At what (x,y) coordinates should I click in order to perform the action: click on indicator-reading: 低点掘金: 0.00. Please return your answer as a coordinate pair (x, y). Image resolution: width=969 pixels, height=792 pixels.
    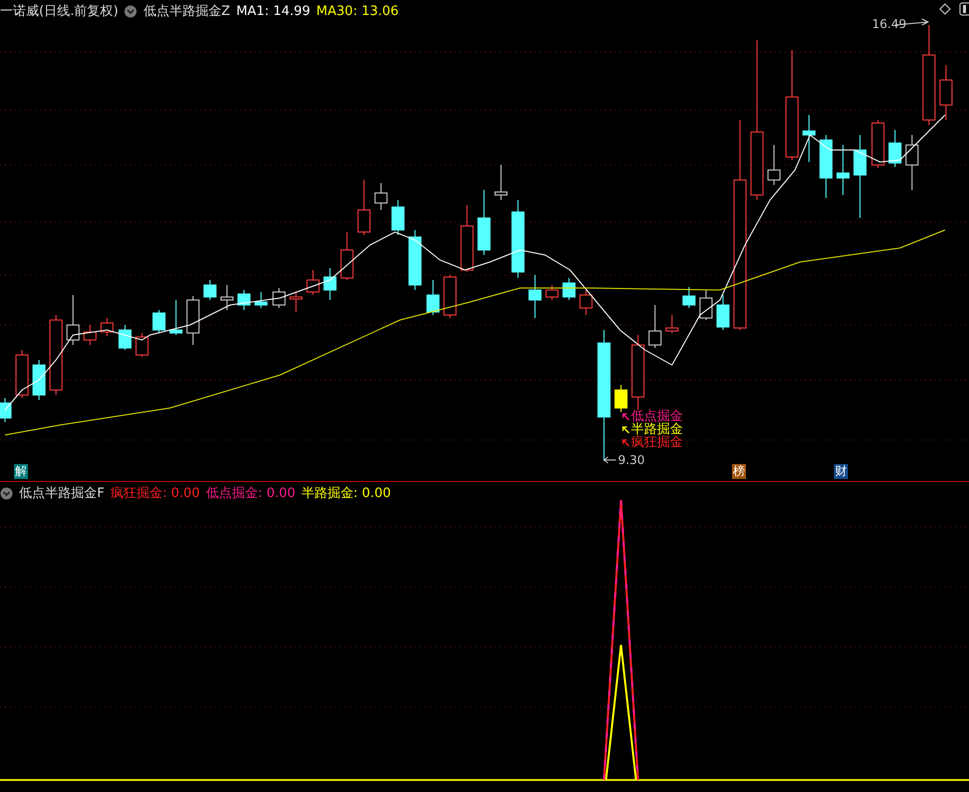
    Looking at the image, I should click on (251, 493).